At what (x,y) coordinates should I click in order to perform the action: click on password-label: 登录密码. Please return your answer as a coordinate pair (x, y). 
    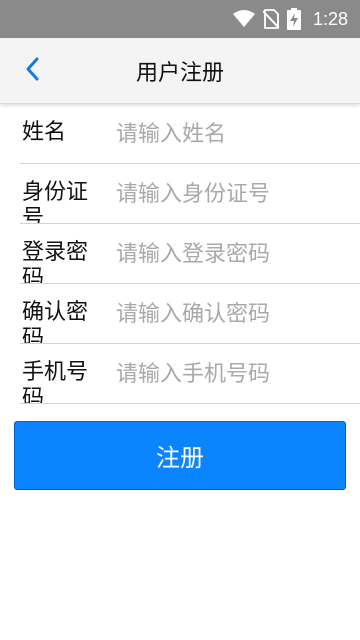
    Looking at the image, I should click on (55, 262).